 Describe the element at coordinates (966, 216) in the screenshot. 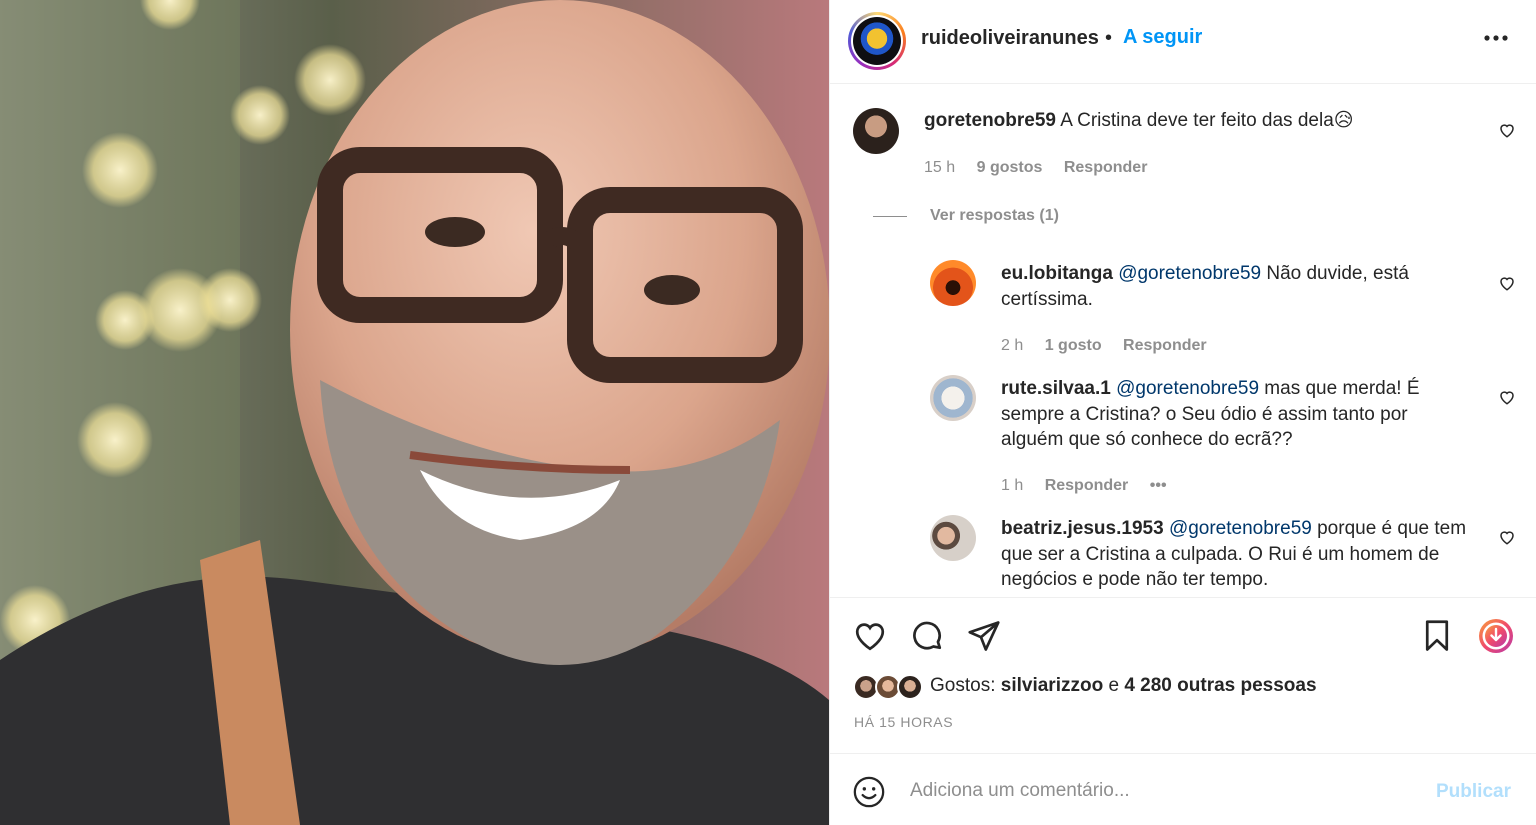

I see `view-replies-button: Ver respostas (1)` at that location.